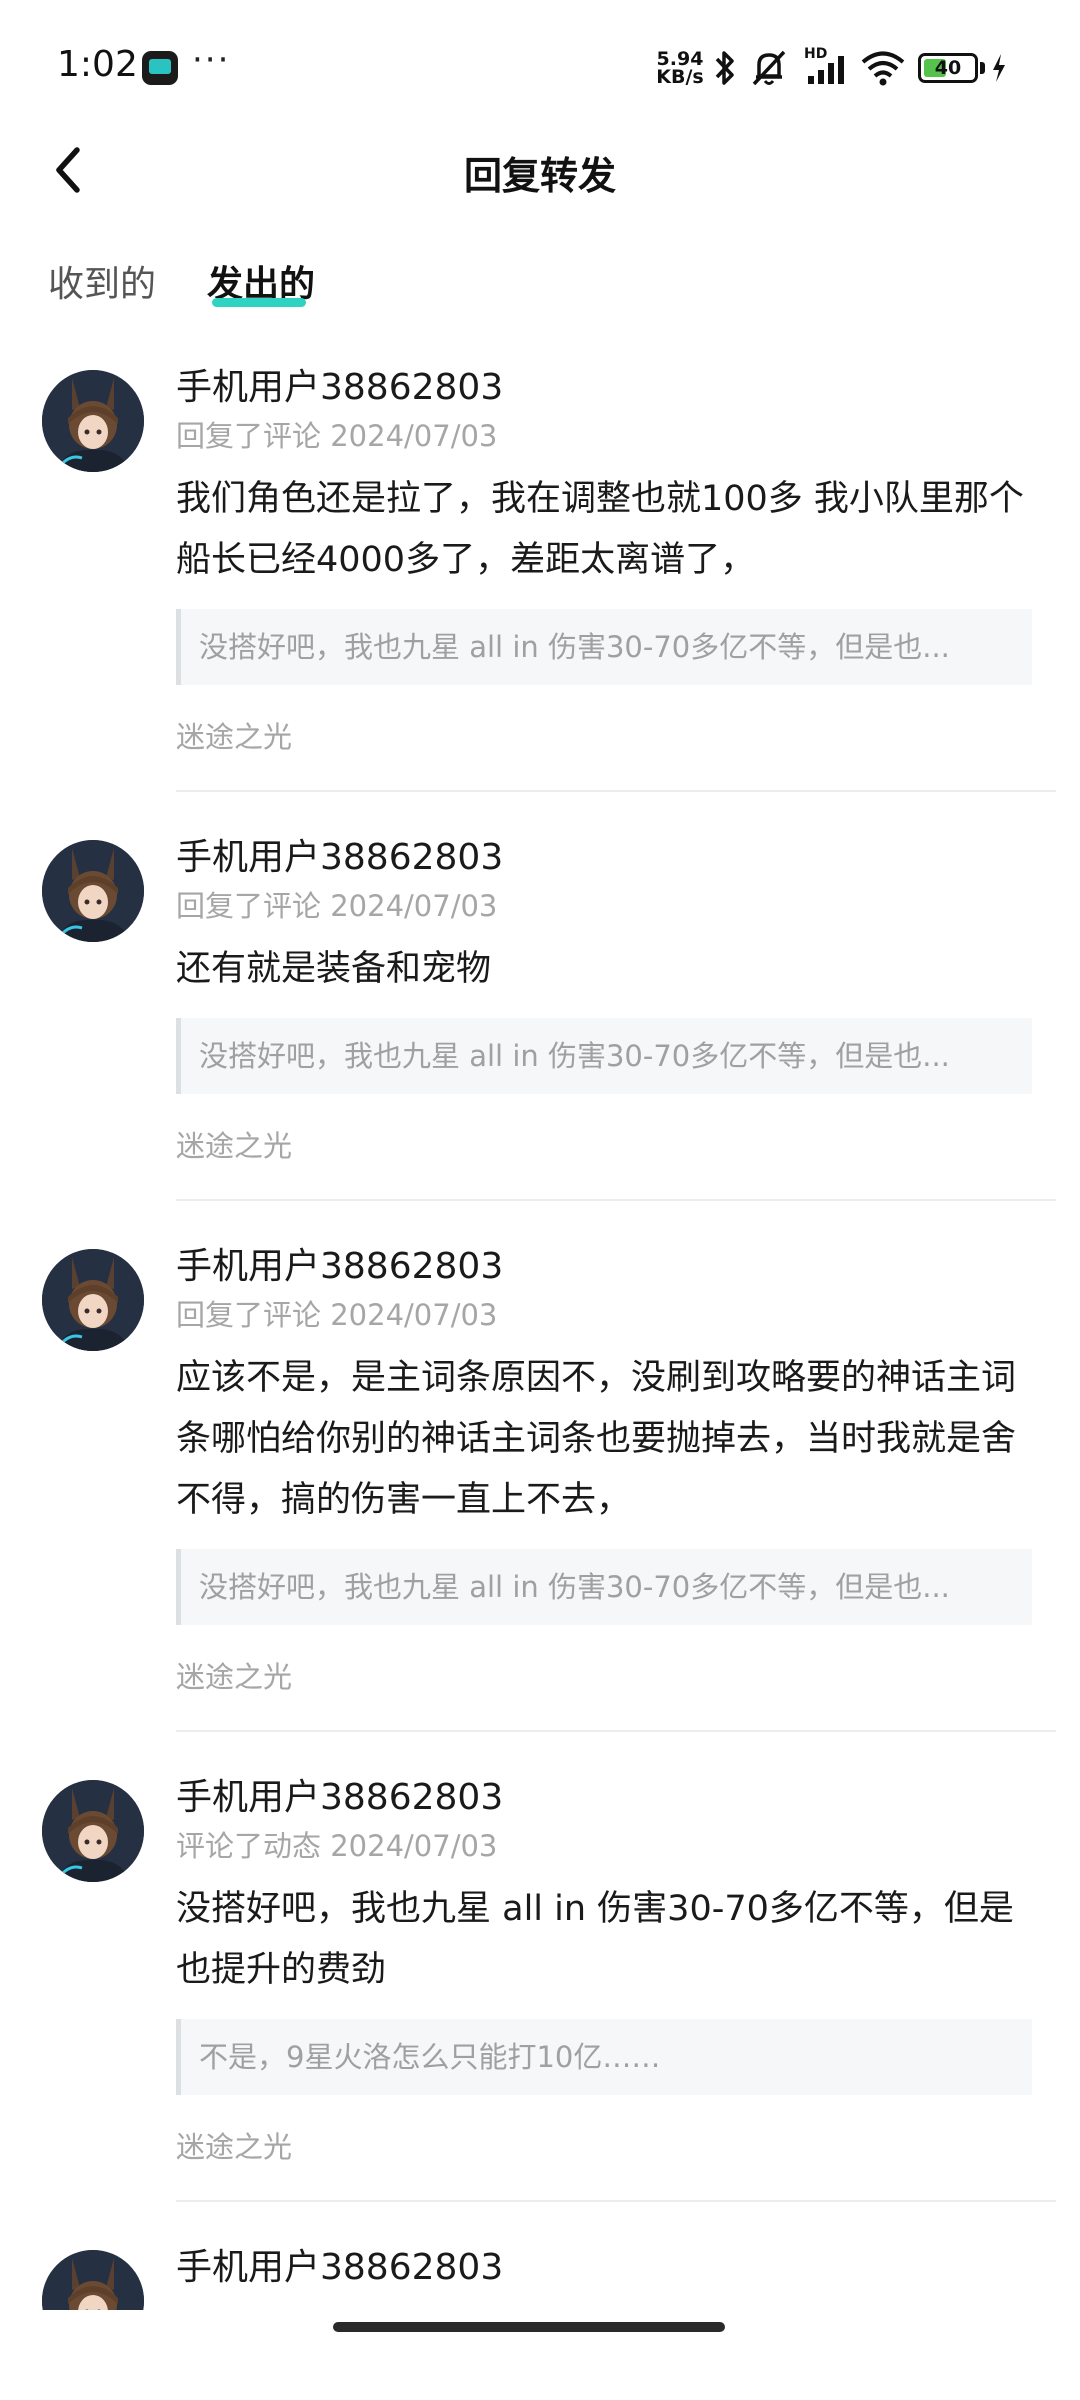 The width and height of the screenshot is (1080, 2400). I want to click on list-item: 手机用户38862803, so click(540, 2275).